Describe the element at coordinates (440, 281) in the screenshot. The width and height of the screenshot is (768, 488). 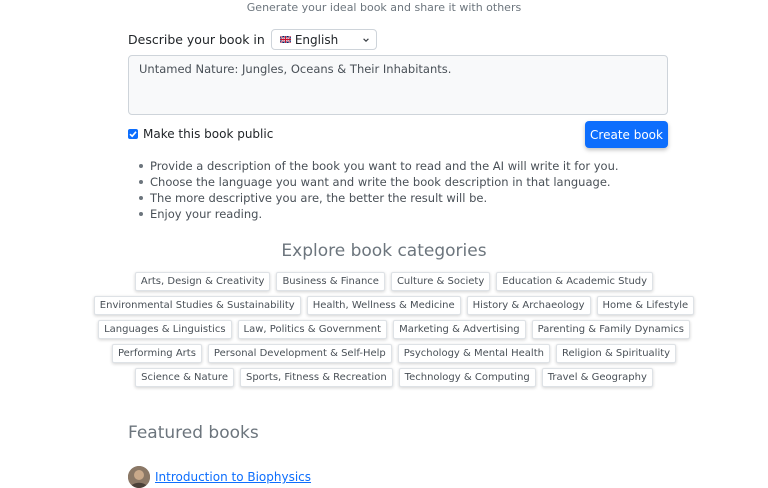
I see `category-chip: Culture & Society` at that location.